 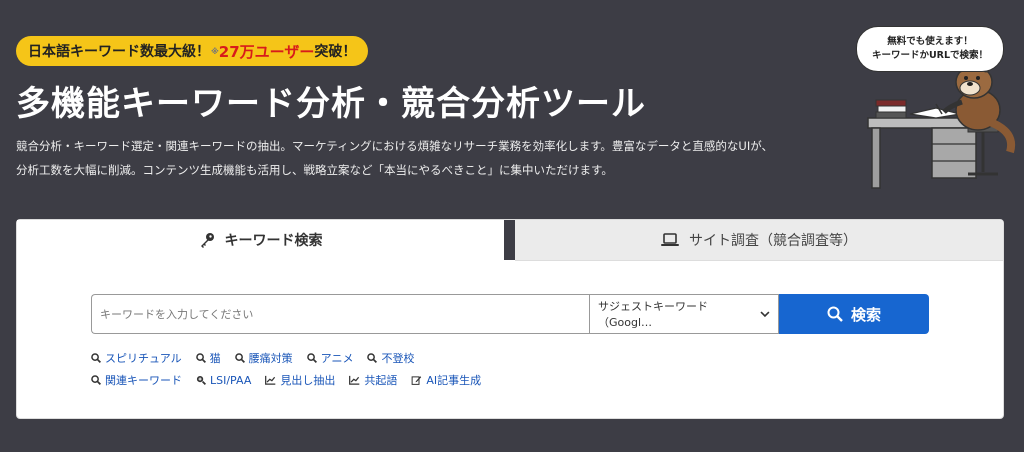 I want to click on tab-separator, so click(x=509, y=240).